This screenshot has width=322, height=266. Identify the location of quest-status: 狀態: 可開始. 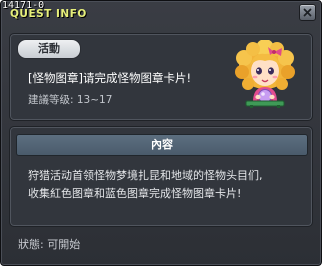
(49, 244).